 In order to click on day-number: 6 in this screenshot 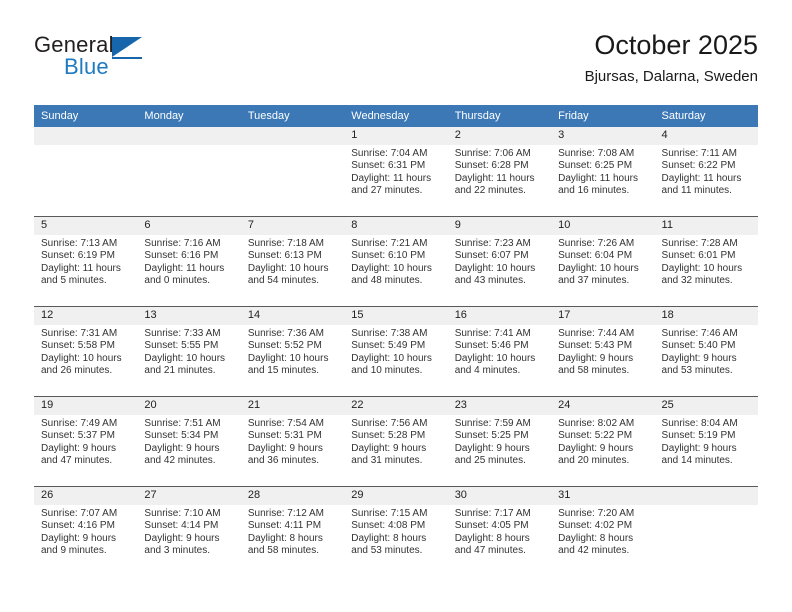, I will do `click(189, 226)`.